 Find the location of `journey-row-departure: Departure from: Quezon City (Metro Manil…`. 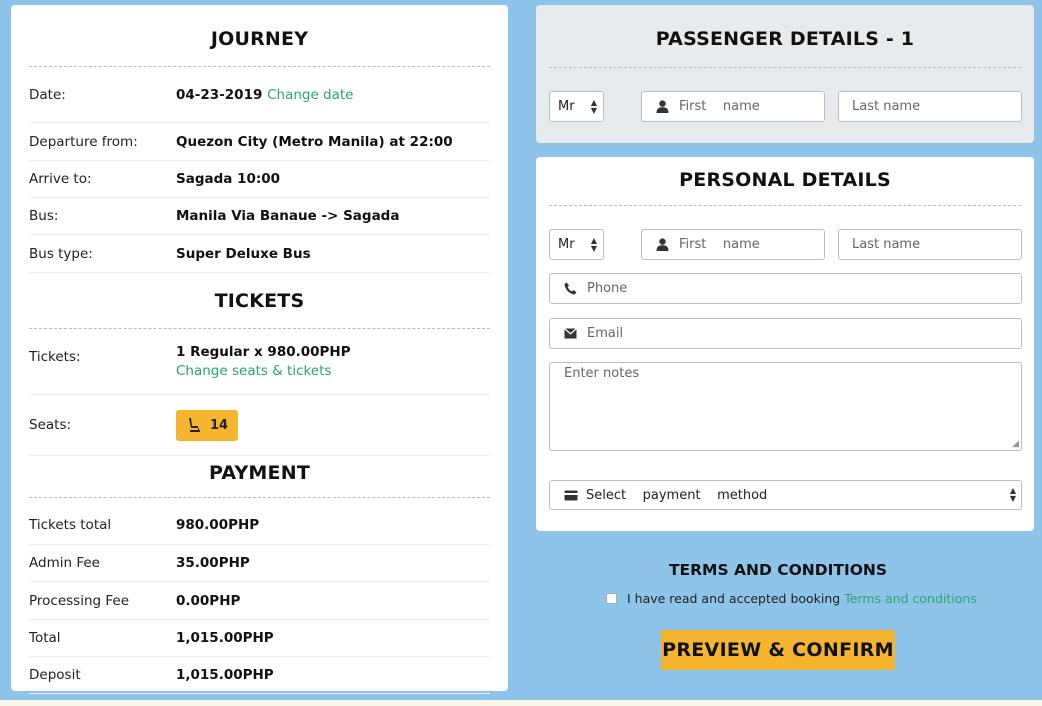

journey-row-departure: Departure from: Quezon City (Metro Manil… is located at coordinates (259, 142).